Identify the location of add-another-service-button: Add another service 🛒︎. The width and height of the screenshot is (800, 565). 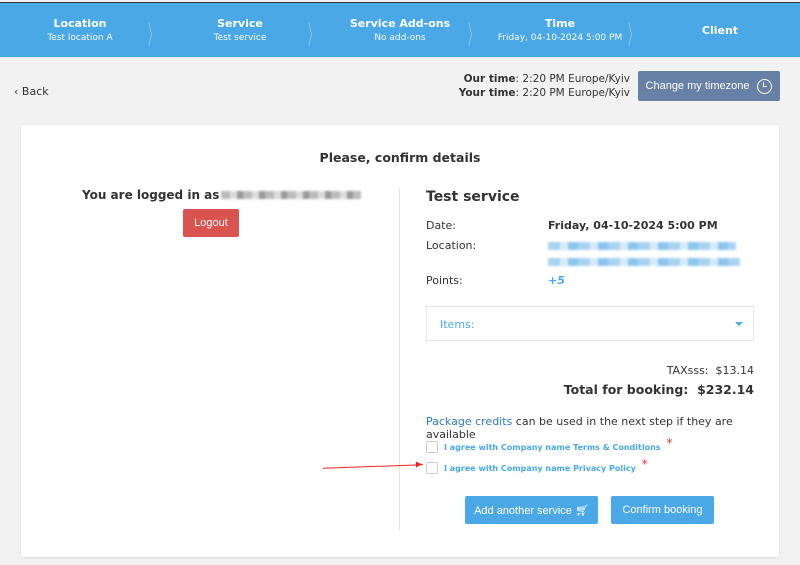
(531, 510).